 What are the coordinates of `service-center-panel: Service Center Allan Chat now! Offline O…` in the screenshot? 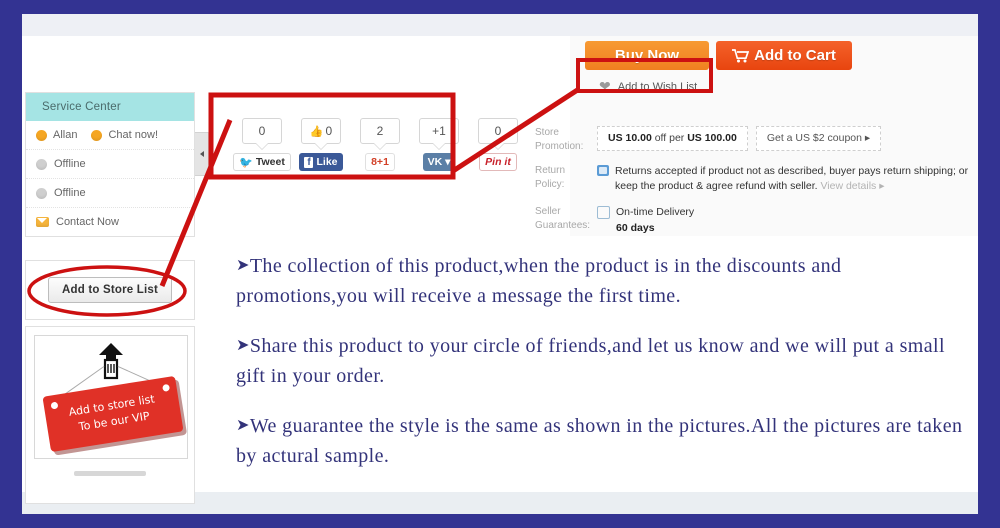 It's located at (110, 164).